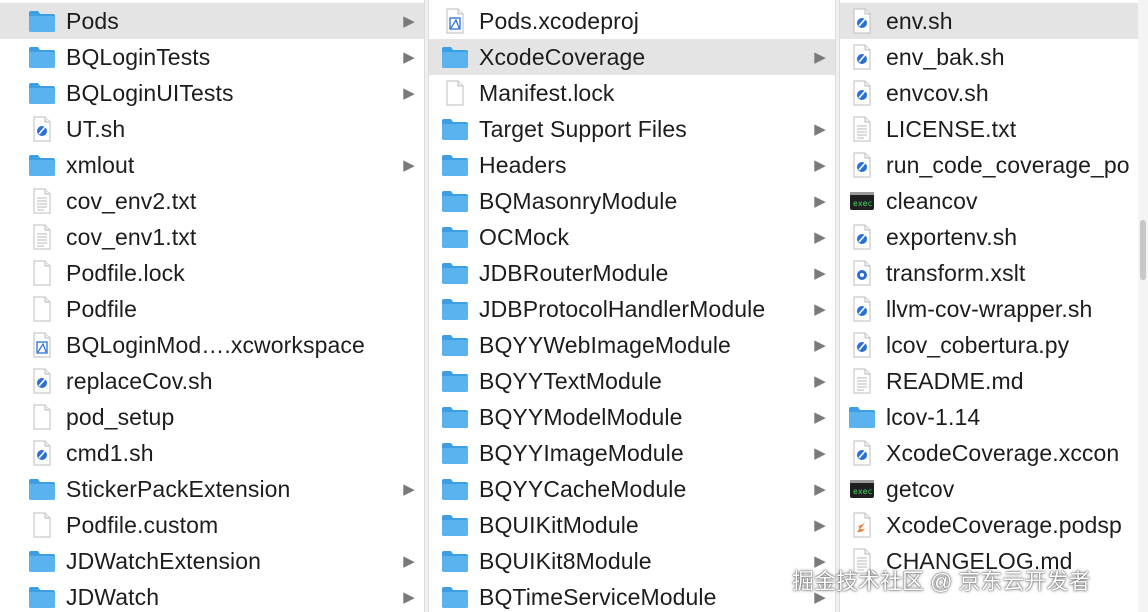 This screenshot has width=1148, height=612. I want to click on file-row: JDBRouterModule ▶, so click(632, 273).